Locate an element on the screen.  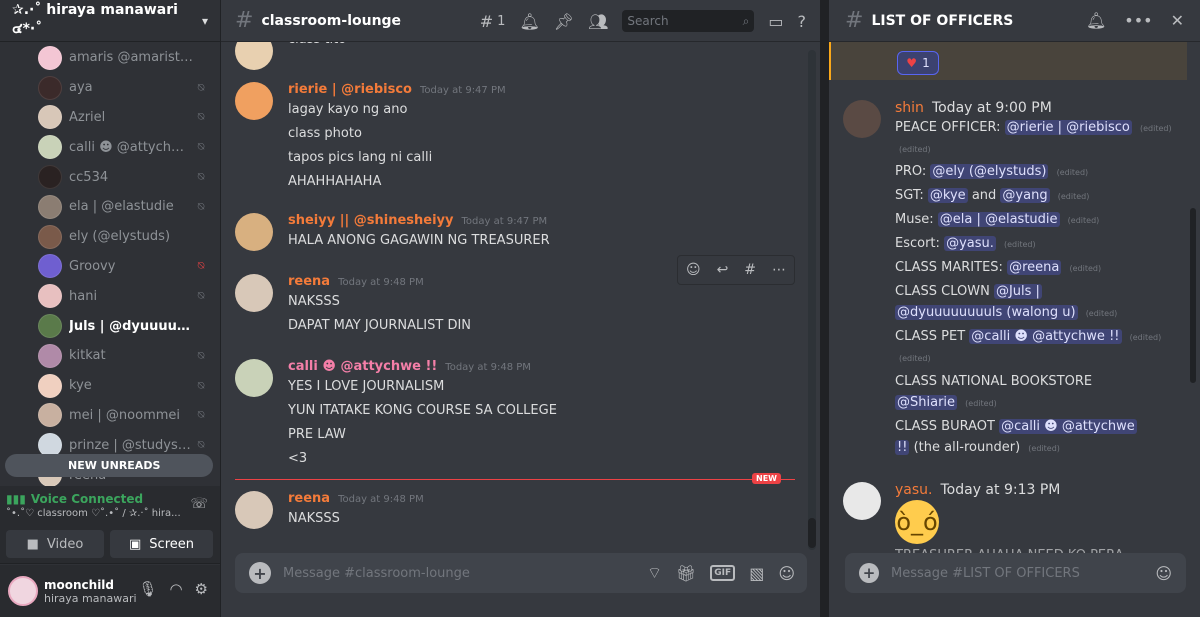
headphones-icon: ◠ is located at coordinates (175, 589).